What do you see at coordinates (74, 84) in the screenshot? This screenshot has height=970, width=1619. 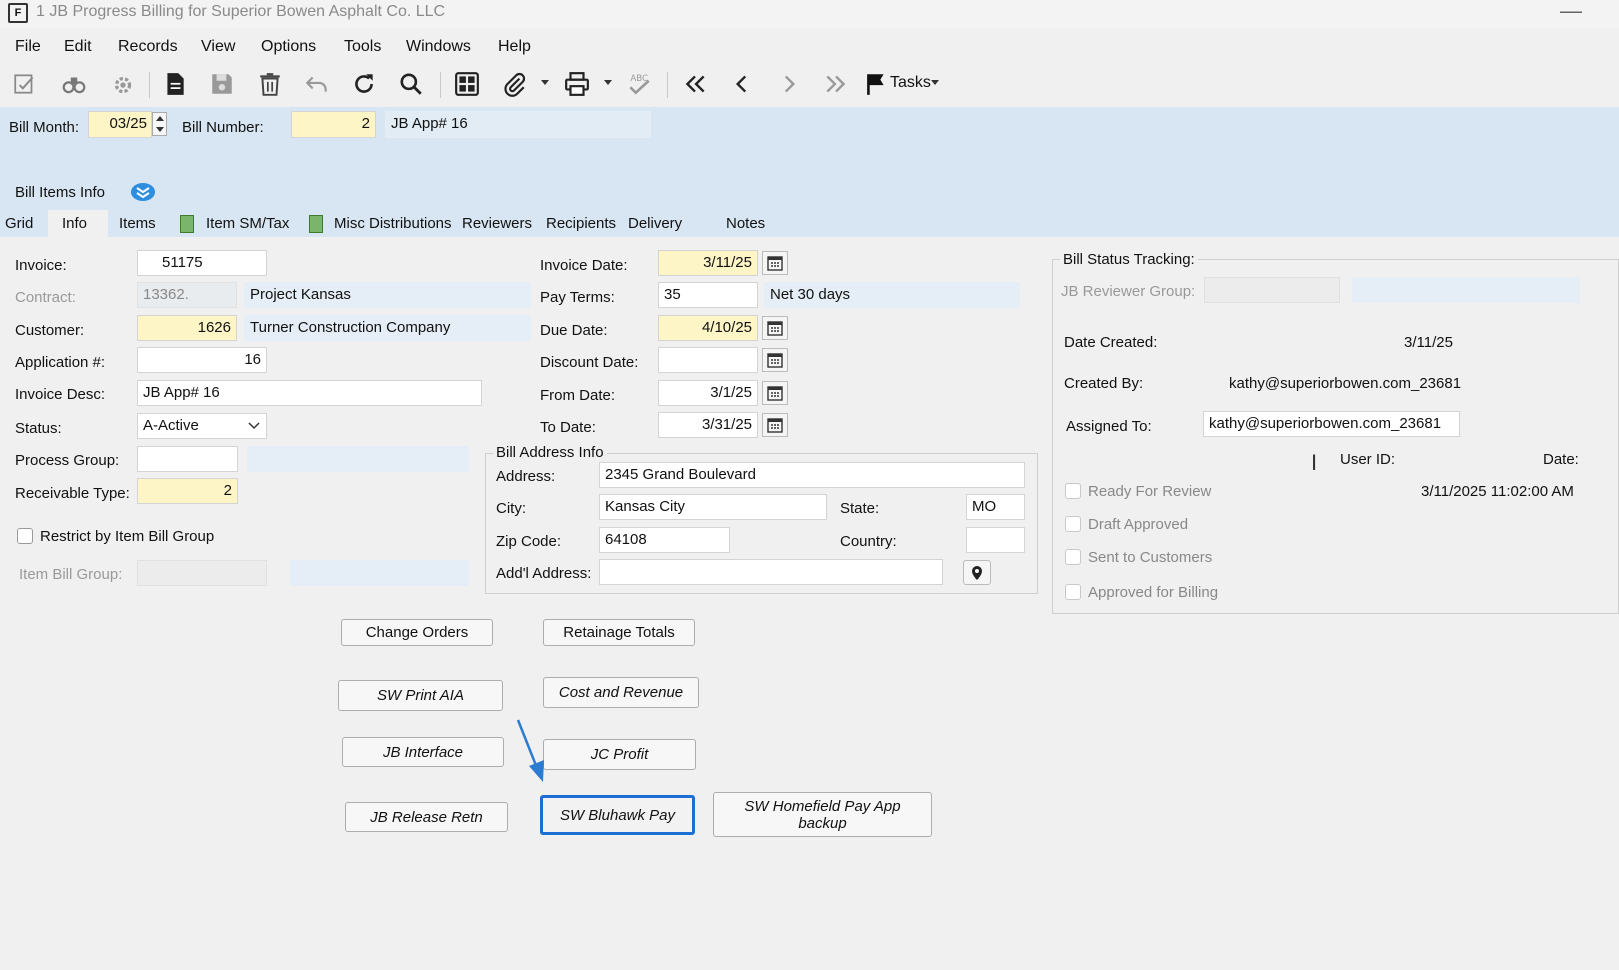 I see `binoculars-icon` at bounding box center [74, 84].